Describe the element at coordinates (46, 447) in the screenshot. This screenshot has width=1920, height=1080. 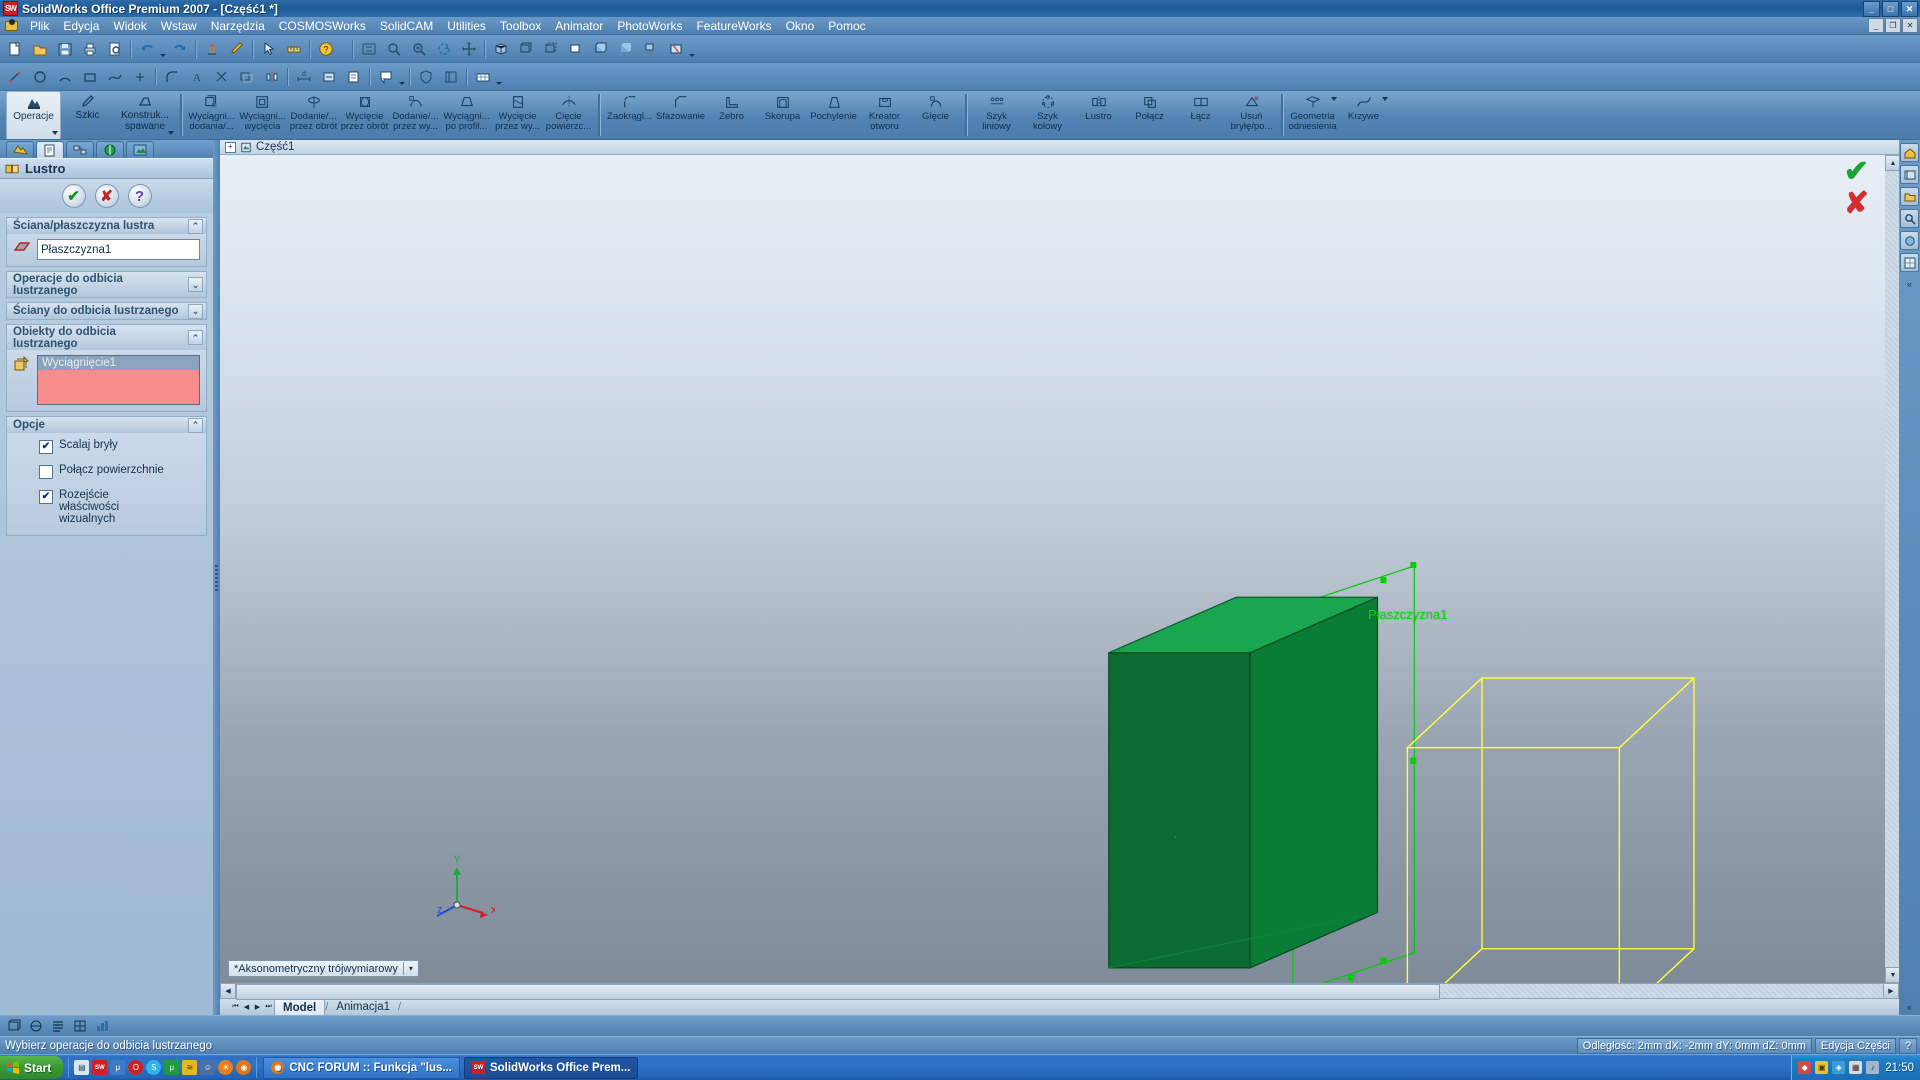
I see `checkbox-merge-solids` at that location.